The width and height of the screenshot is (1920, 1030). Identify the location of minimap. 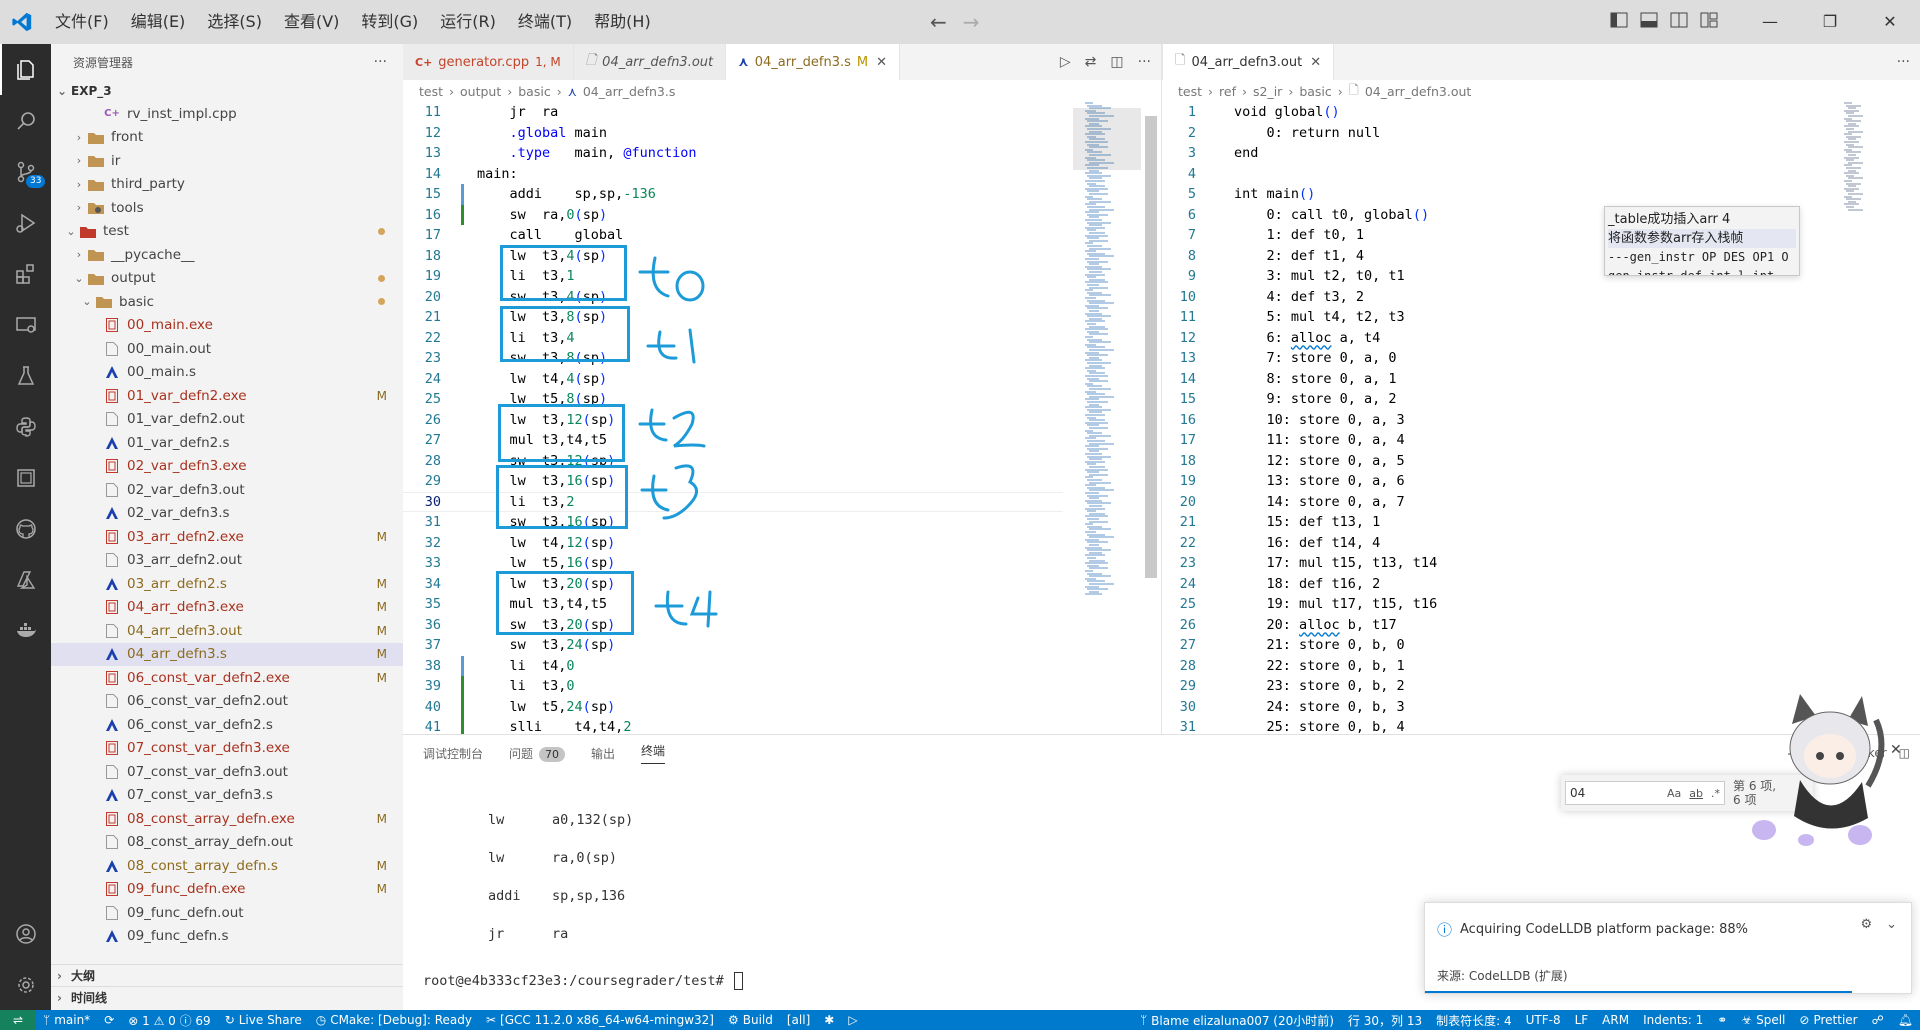
(1115, 418).